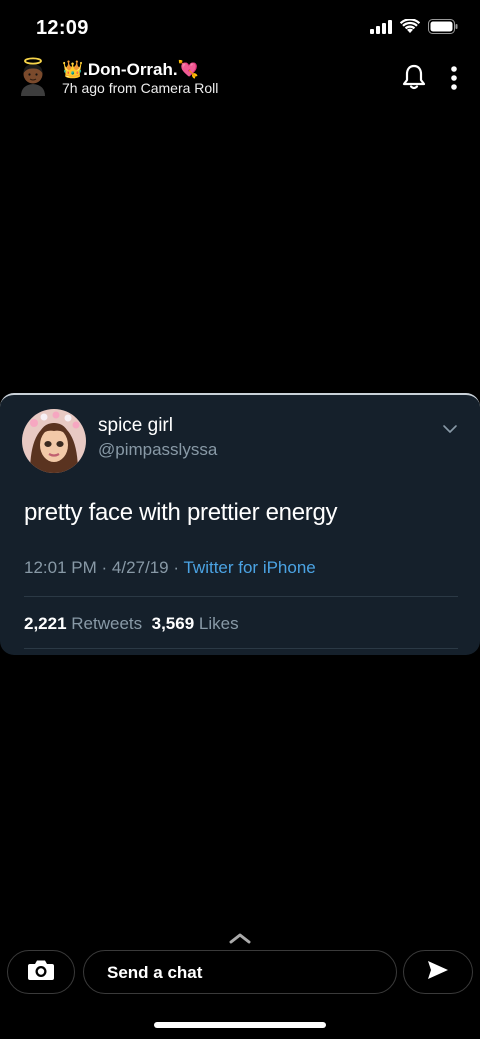  What do you see at coordinates (54, 441) in the screenshot?
I see `tweet-avatar` at bounding box center [54, 441].